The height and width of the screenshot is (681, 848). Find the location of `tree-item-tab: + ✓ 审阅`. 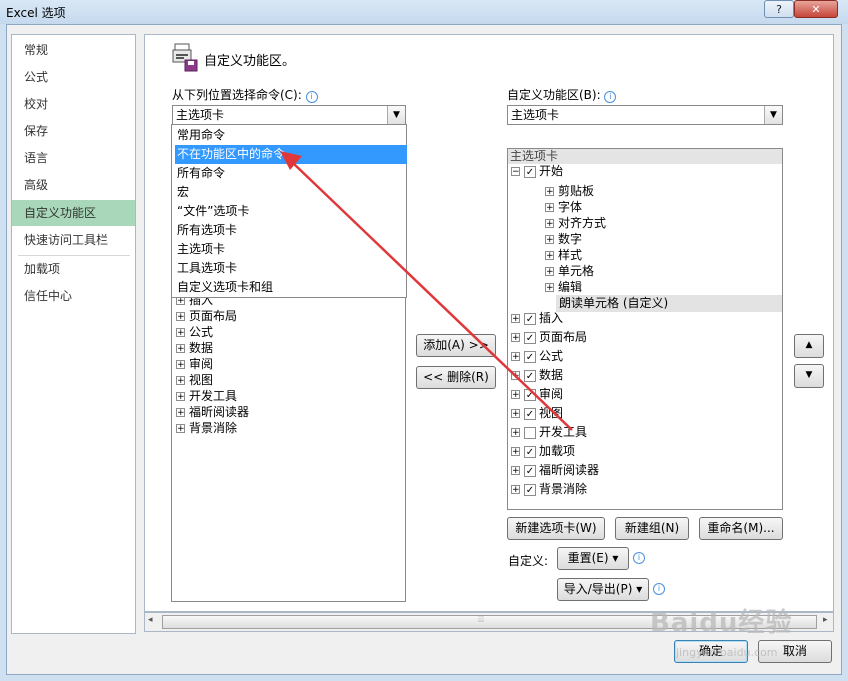

tree-item-tab: + ✓ 审阅 is located at coordinates (537, 394).